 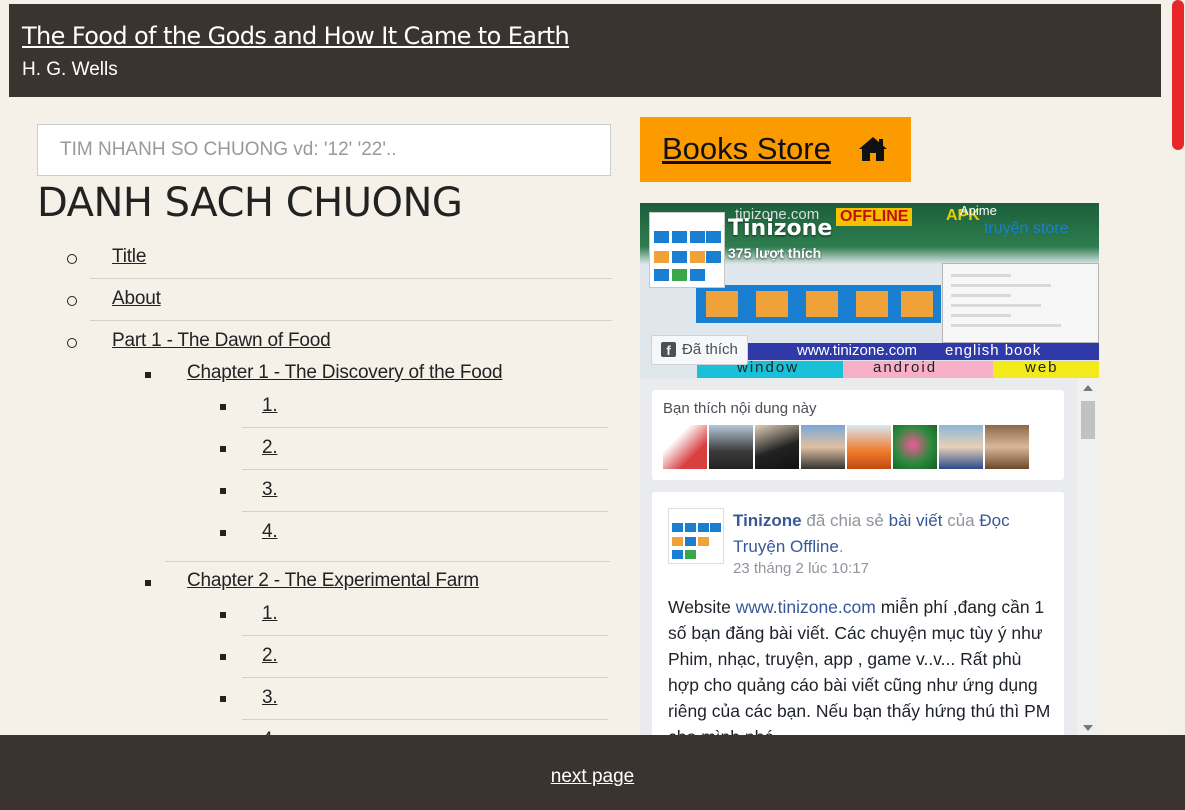 I want to click on cover-android-band: android, so click(x=918, y=368).